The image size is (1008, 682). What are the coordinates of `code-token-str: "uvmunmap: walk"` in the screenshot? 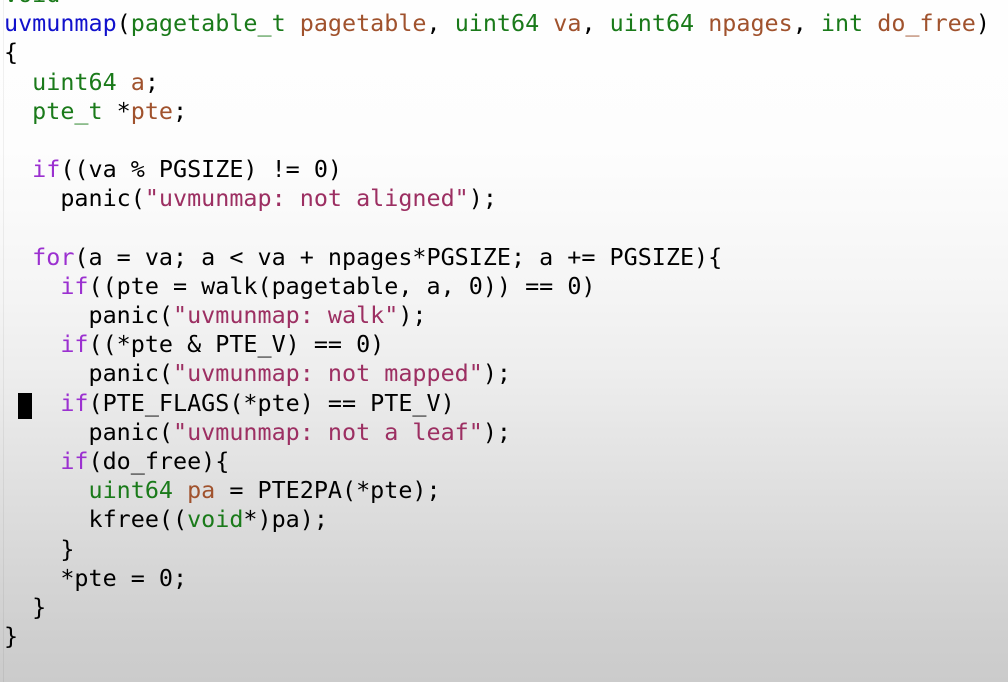 It's located at (286, 315).